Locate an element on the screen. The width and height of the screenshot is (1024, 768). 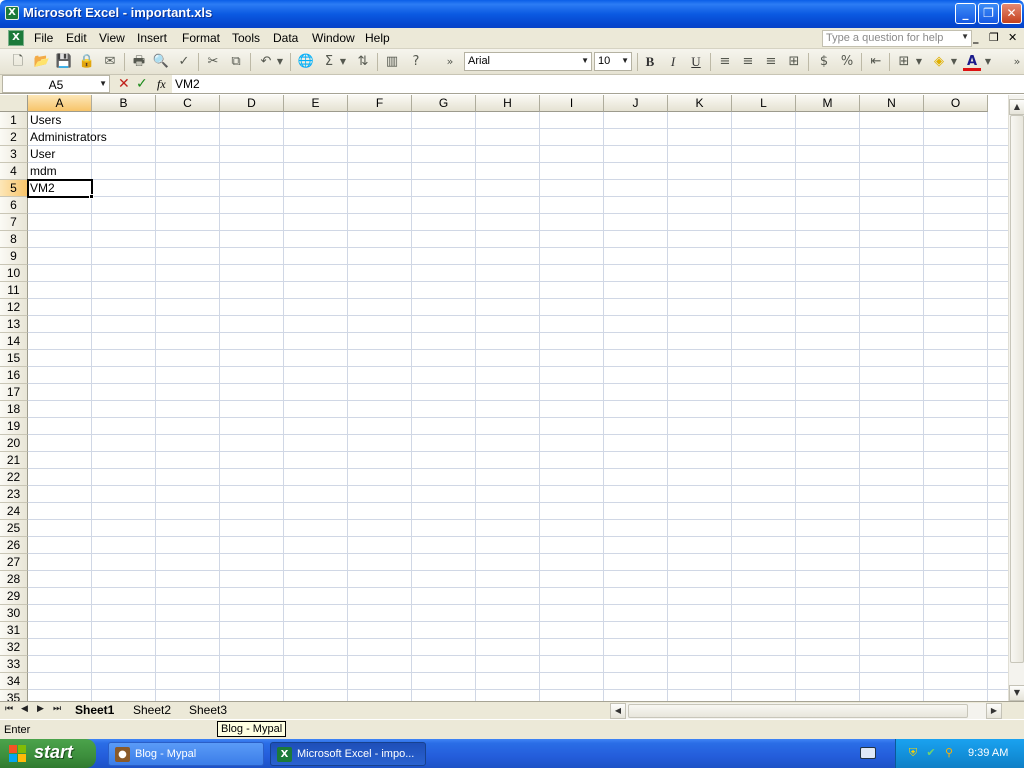
row-header-27: 27 is located at coordinates (14, 562).